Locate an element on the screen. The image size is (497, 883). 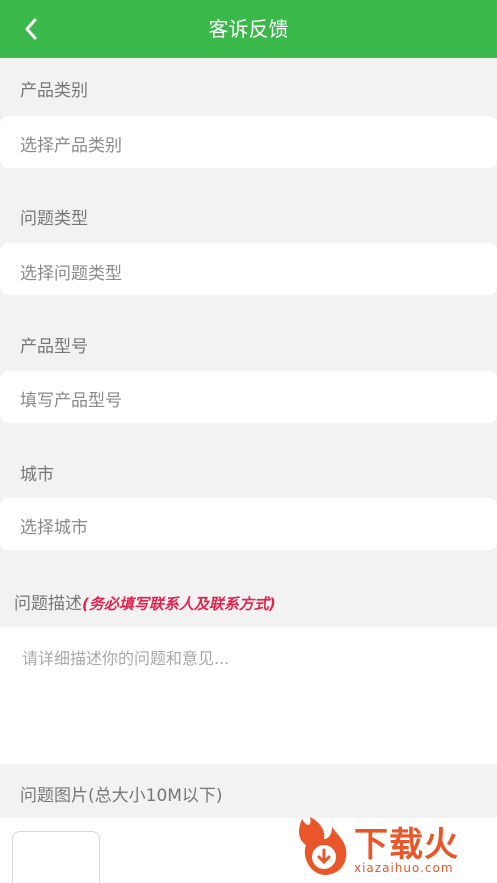
issue-type-placeholder: 选择问题类型 is located at coordinates (71, 274).